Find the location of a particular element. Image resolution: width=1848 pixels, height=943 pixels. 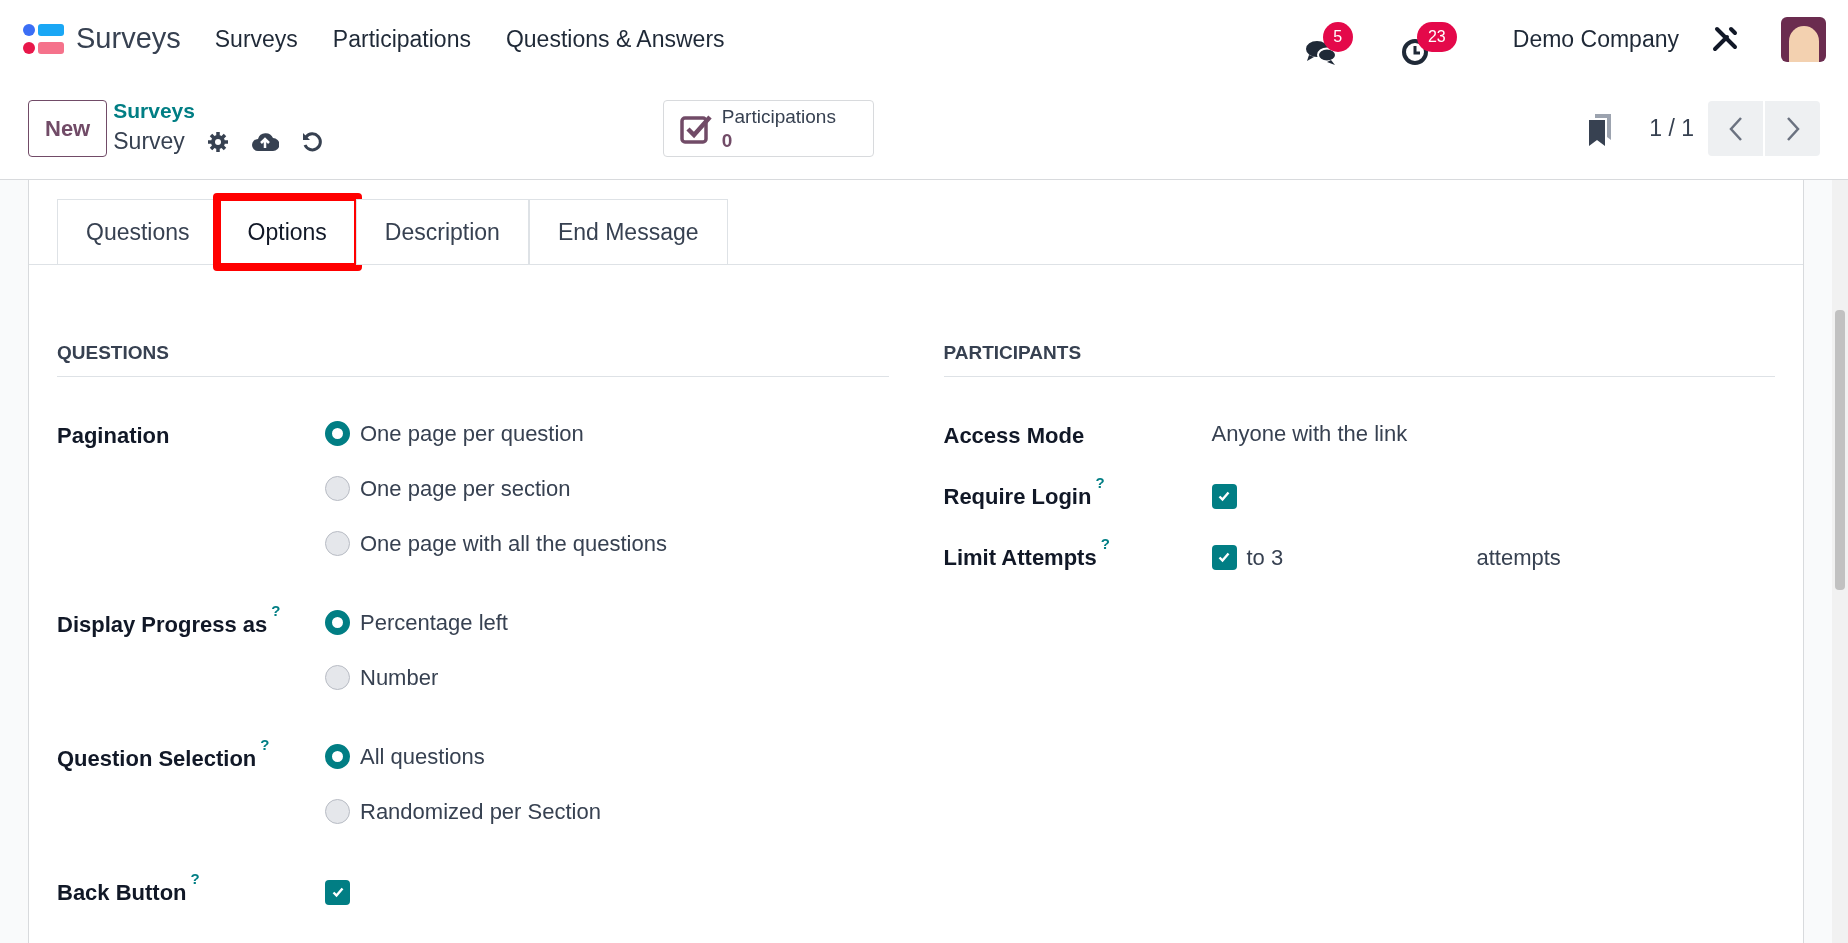

tab: Description is located at coordinates (442, 232).